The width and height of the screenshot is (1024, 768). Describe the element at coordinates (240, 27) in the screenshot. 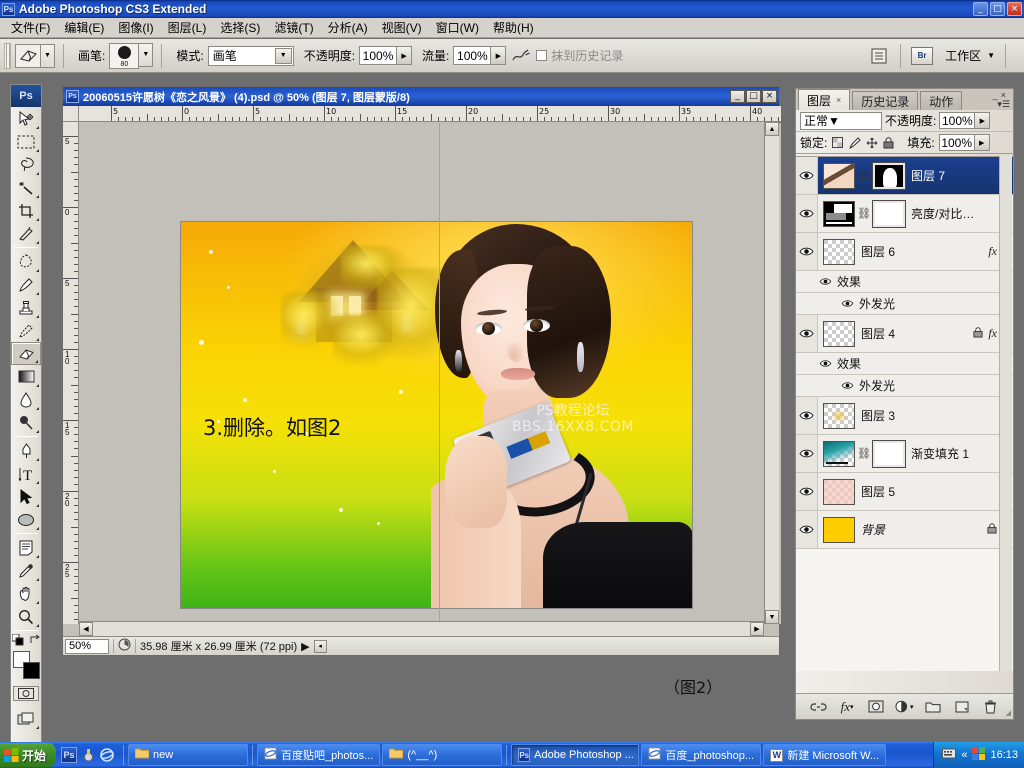

I see `menu-select: 选择(S)` at that location.